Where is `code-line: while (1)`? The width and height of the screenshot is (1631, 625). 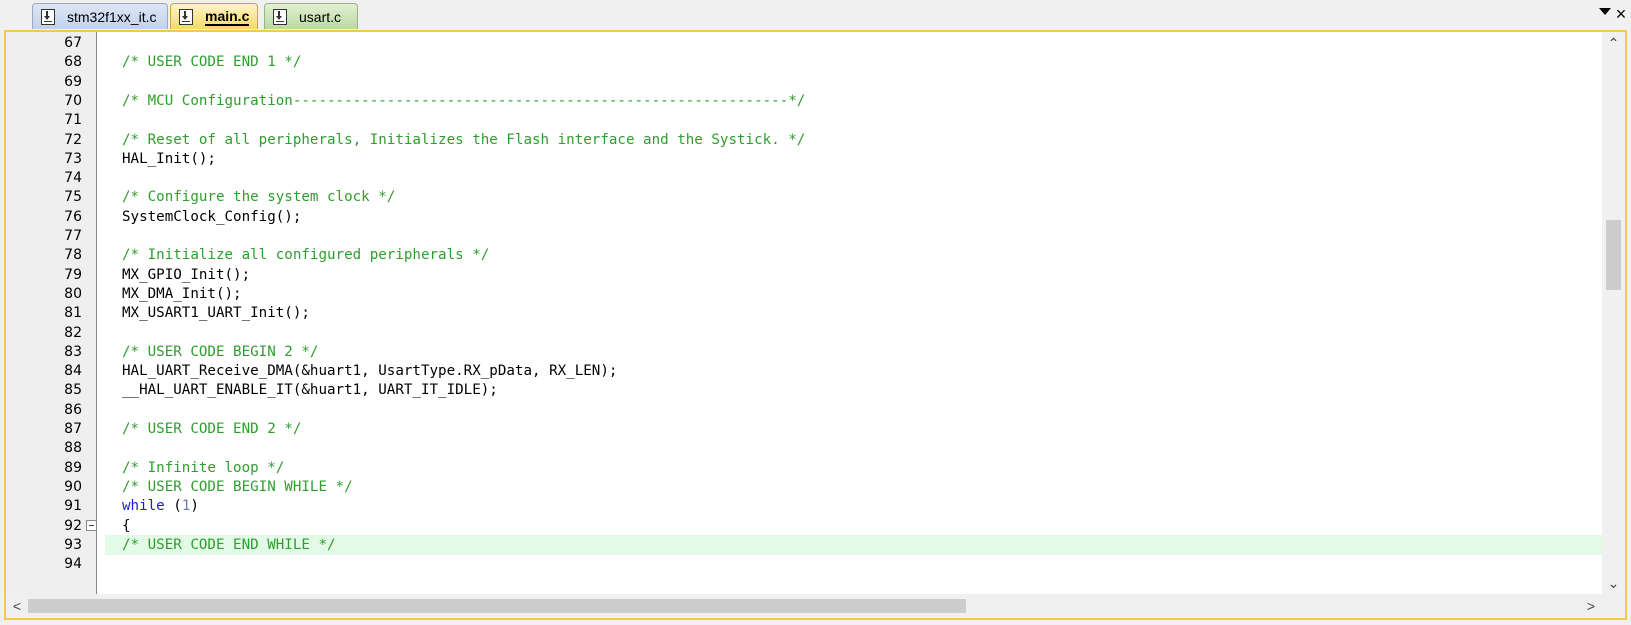 code-line: while (1) is located at coordinates (849, 506).